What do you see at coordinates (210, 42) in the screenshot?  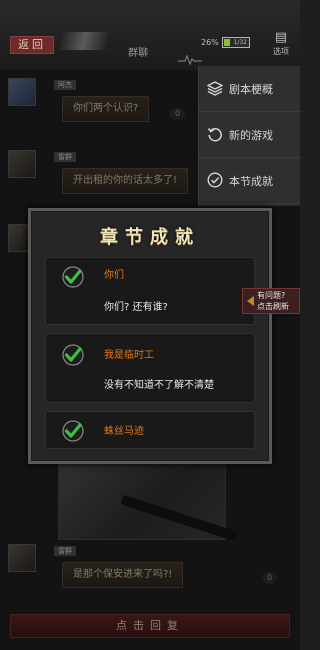 I see `battery-percent: 26%` at bounding box center [210, 42].